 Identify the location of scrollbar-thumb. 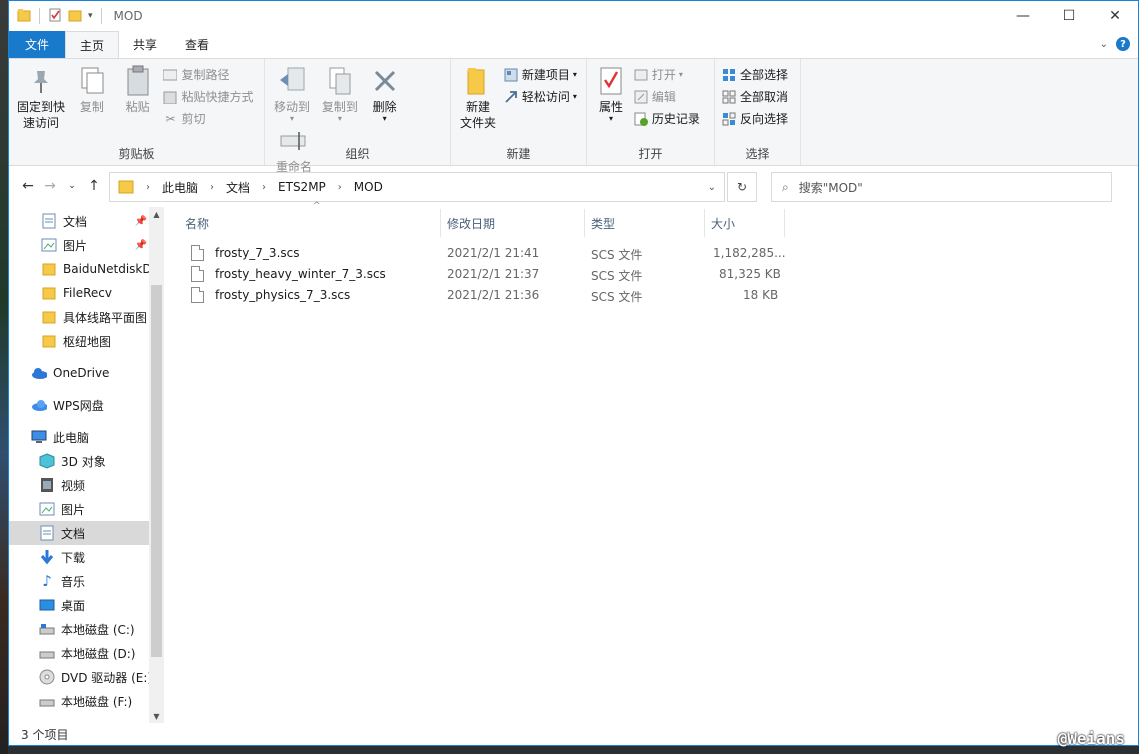
(156, 471).